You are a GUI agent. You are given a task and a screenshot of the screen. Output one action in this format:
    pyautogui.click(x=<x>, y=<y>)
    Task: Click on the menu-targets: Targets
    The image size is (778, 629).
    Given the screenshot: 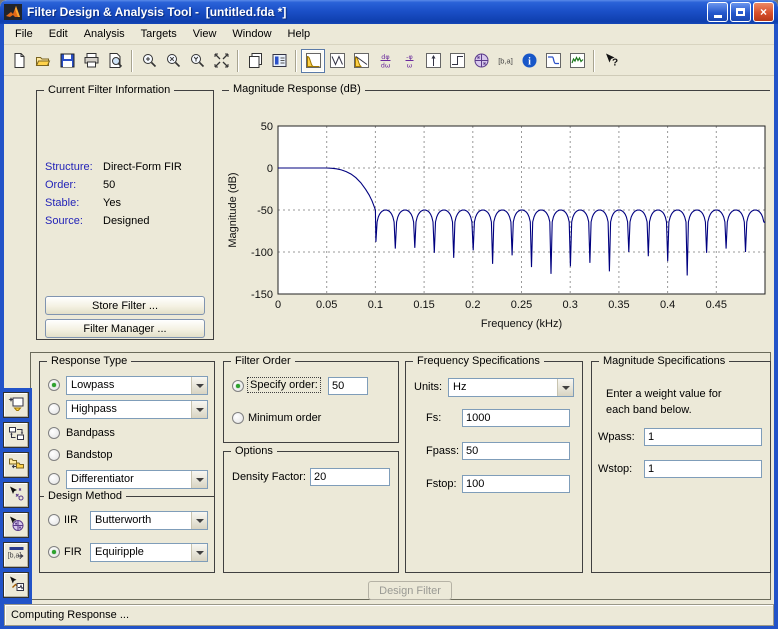 What is the action you would take?
    pyautogui.click(x=159, y=34)
    